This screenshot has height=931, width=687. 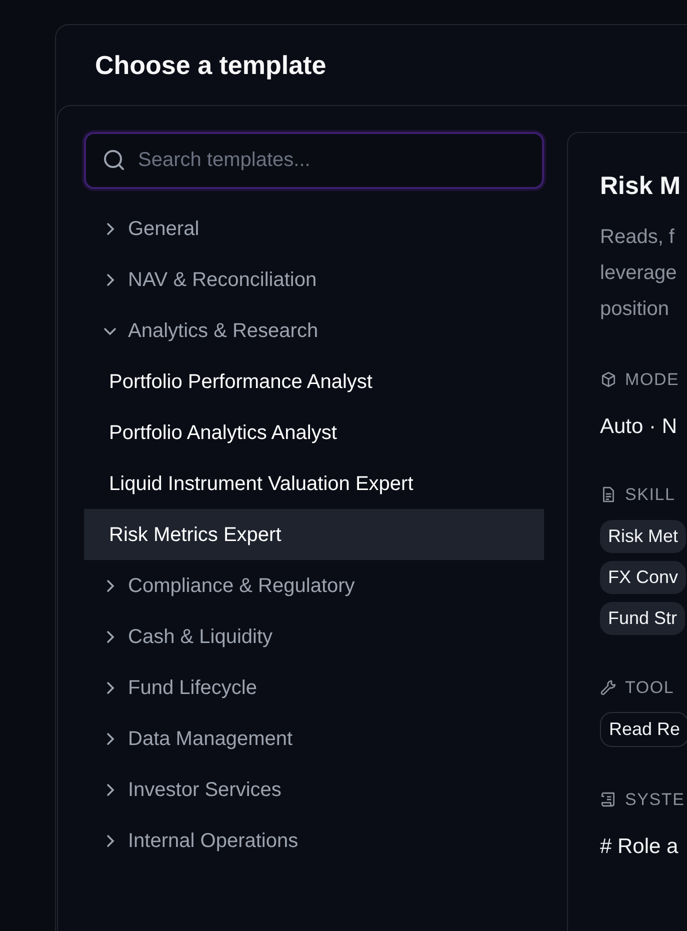 I want to click on tree-category: Internal Operations, so click(x=213, y=841).